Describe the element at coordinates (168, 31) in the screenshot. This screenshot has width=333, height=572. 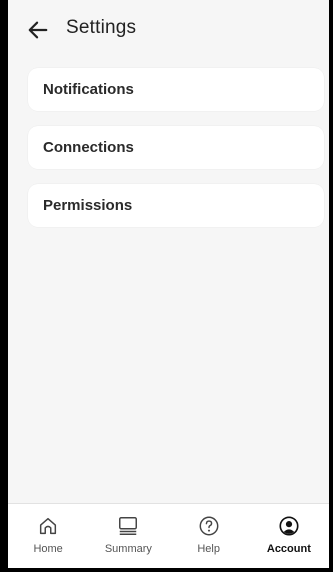
I see `app-bar: Settings` at that location.